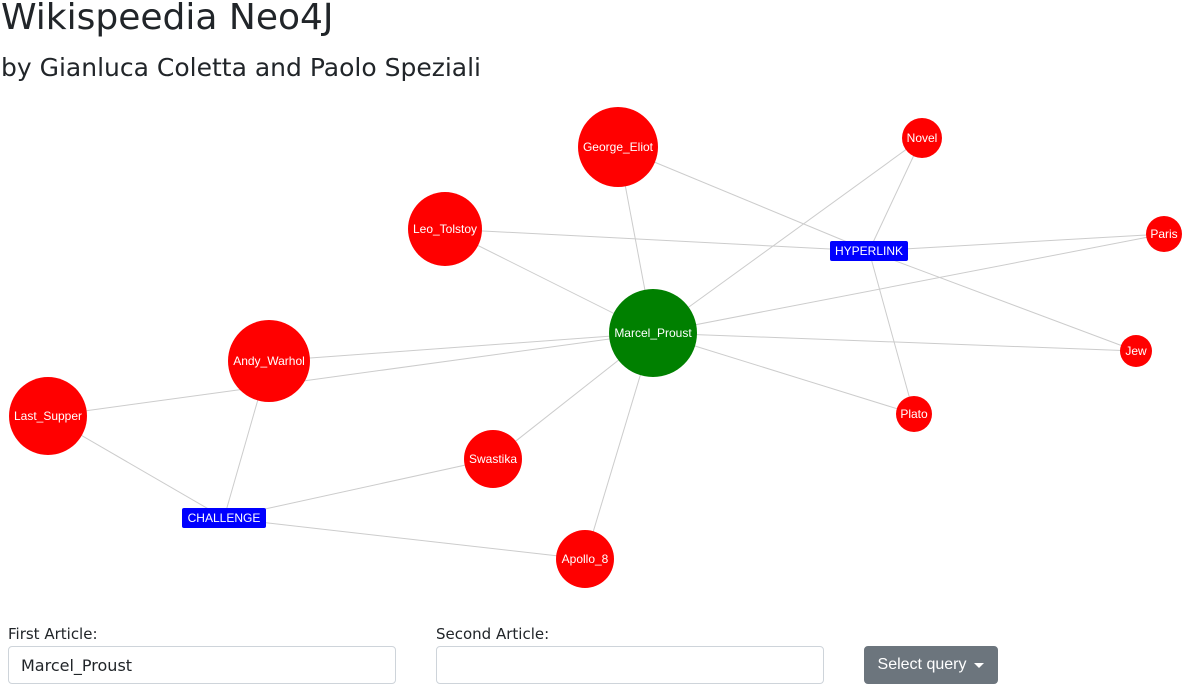 The width and height of the screenshot is (1183, 684). I want to click on graph-node-george_eliot: George_Eliot, so click(618, 147).